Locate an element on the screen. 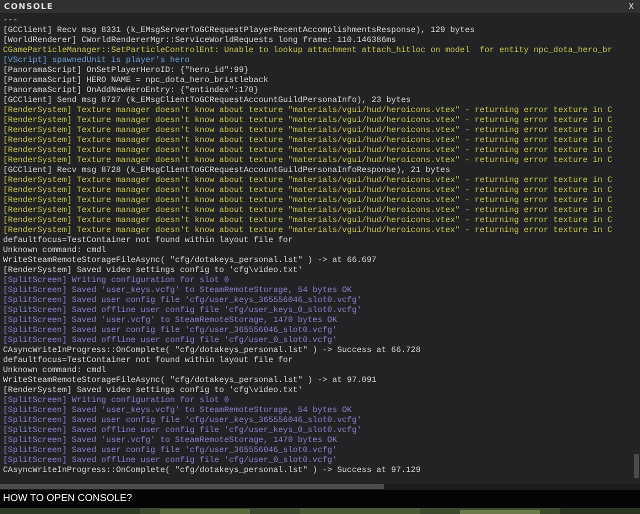 The height and width of the screenshot is (514, 640). log-line: [PanoramaScript] OnAddNewHeroEntry: {"entindex":170} is located at coordinates (131, 91).